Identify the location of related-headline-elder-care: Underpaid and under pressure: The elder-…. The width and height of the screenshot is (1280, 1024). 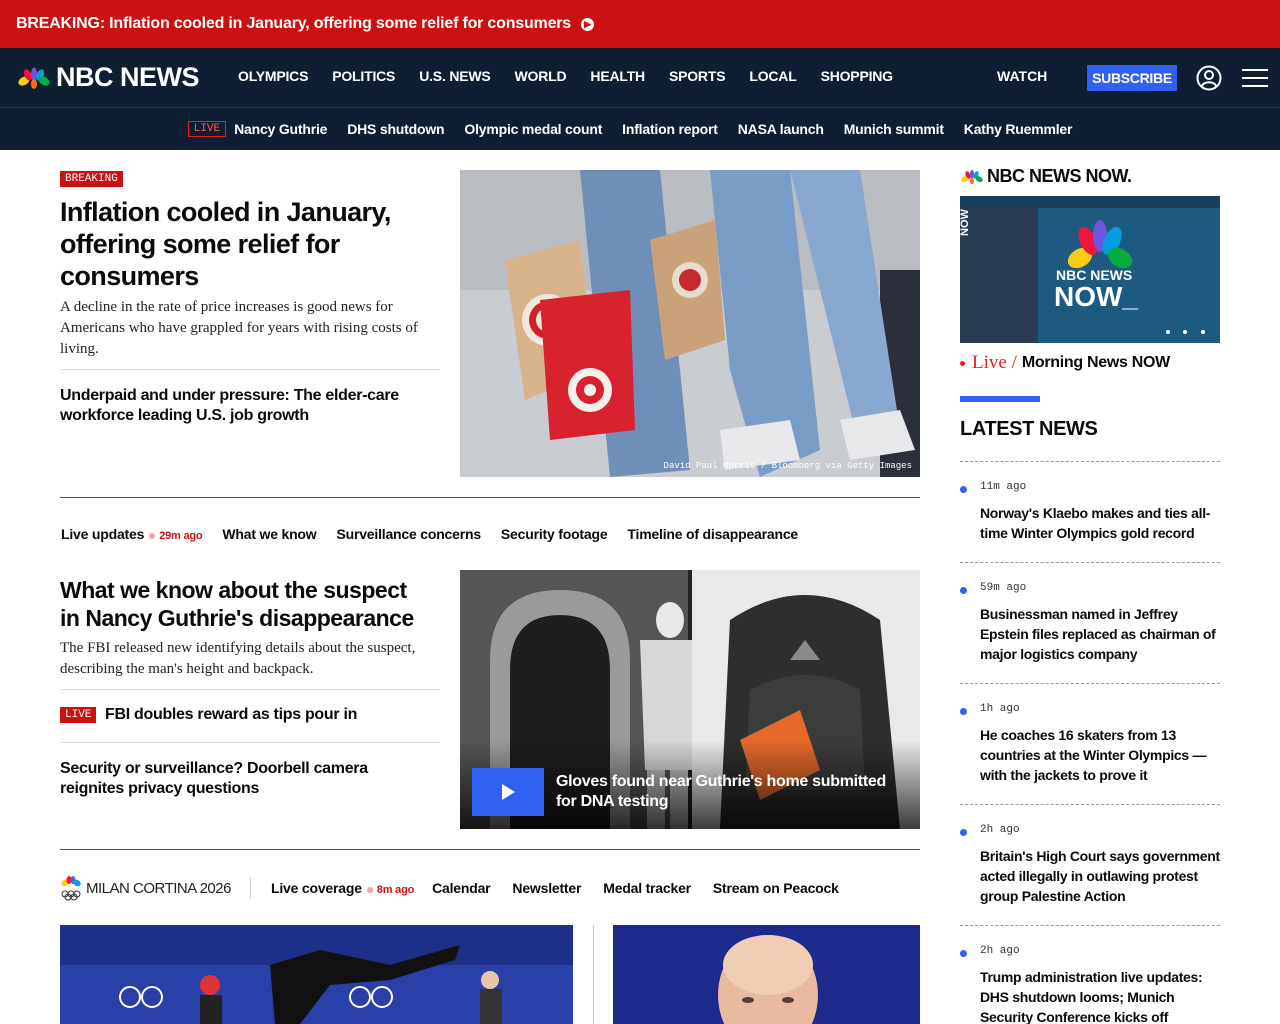
(240, 406).